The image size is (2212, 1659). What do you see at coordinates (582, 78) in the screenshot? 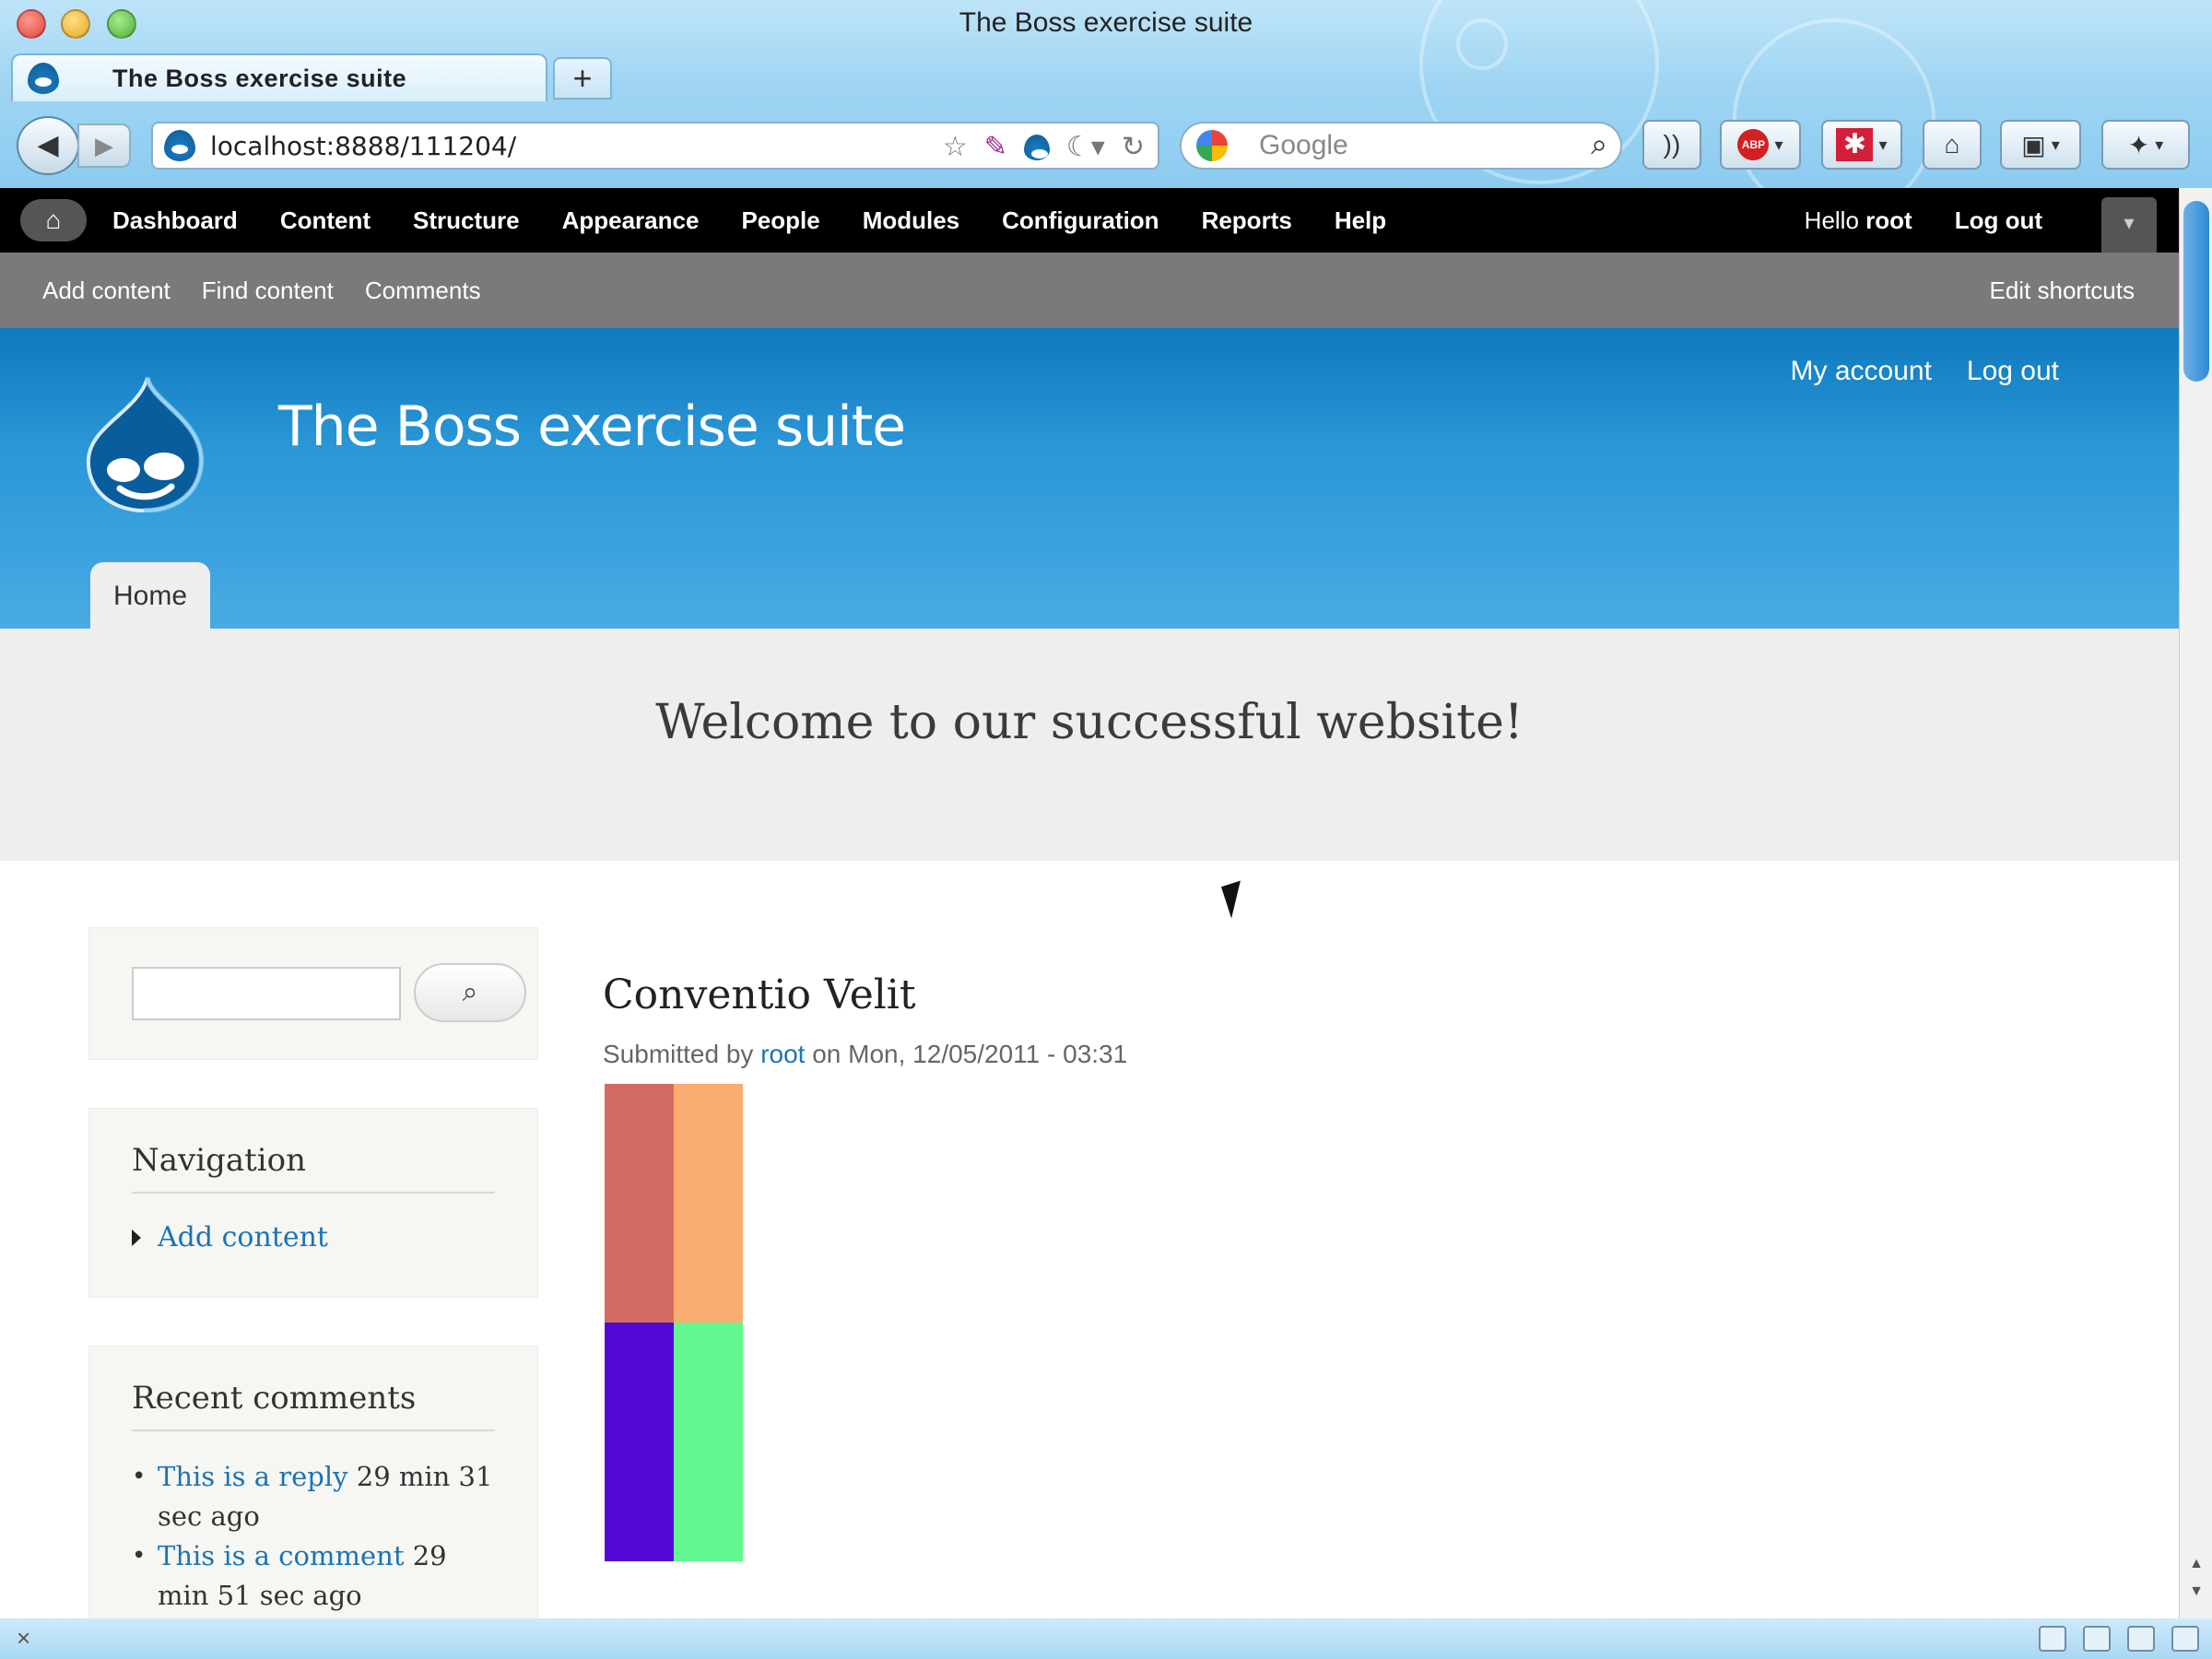
I see `new-tab-button: +` at bounding box center [582, 78].